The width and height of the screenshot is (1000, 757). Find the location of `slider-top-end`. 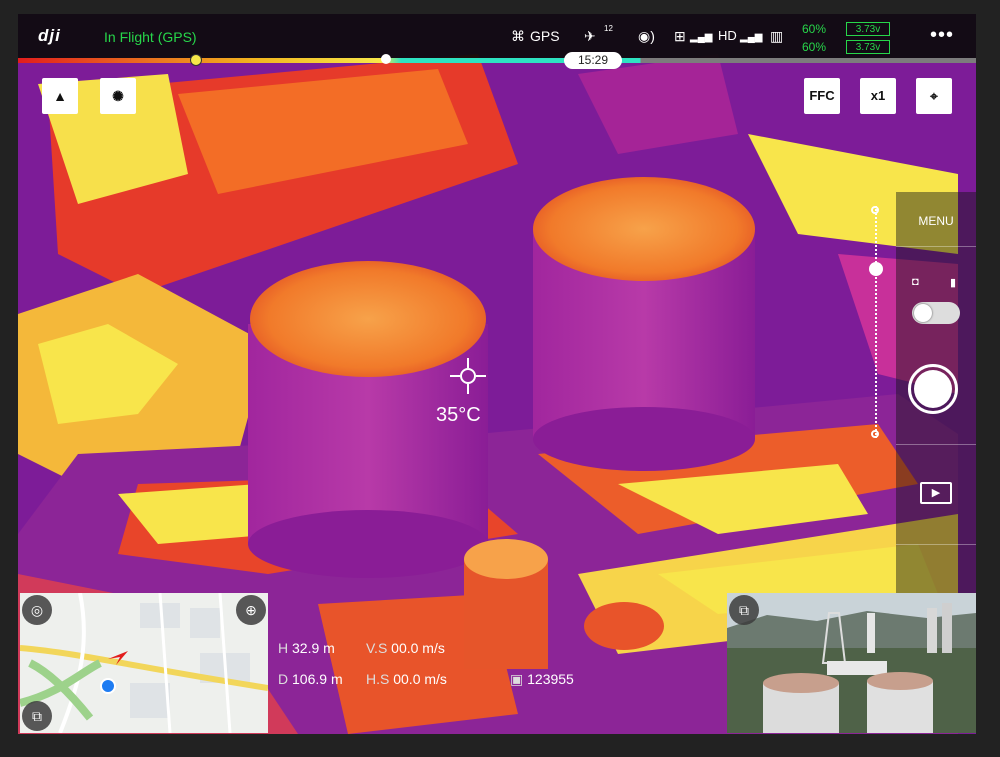

slider-top-end is located at coordinates (875, 210).